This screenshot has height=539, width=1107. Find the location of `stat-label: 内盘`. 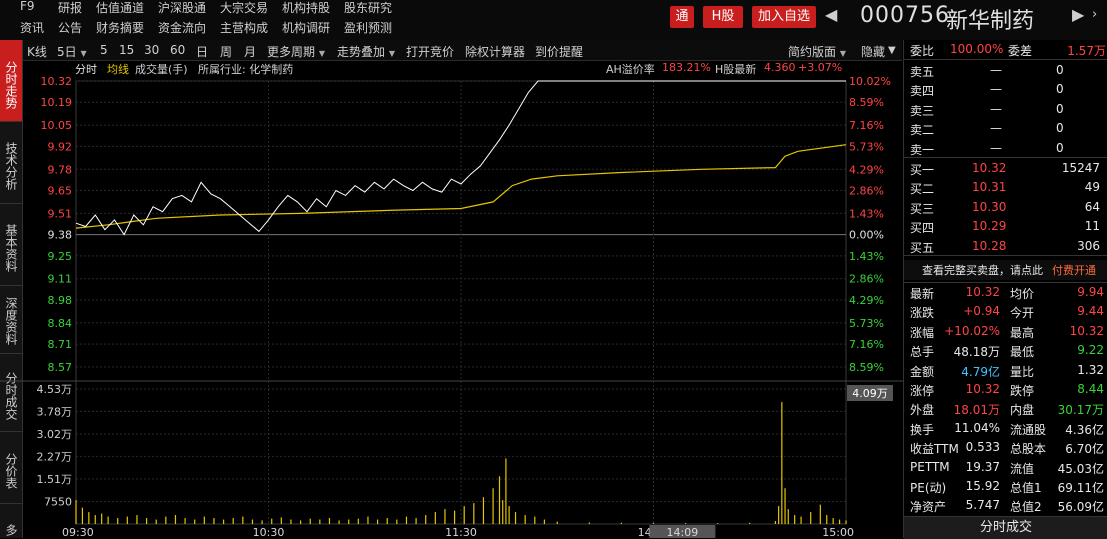

stat-label: 内盘 is located at coordinates (1022, 410).